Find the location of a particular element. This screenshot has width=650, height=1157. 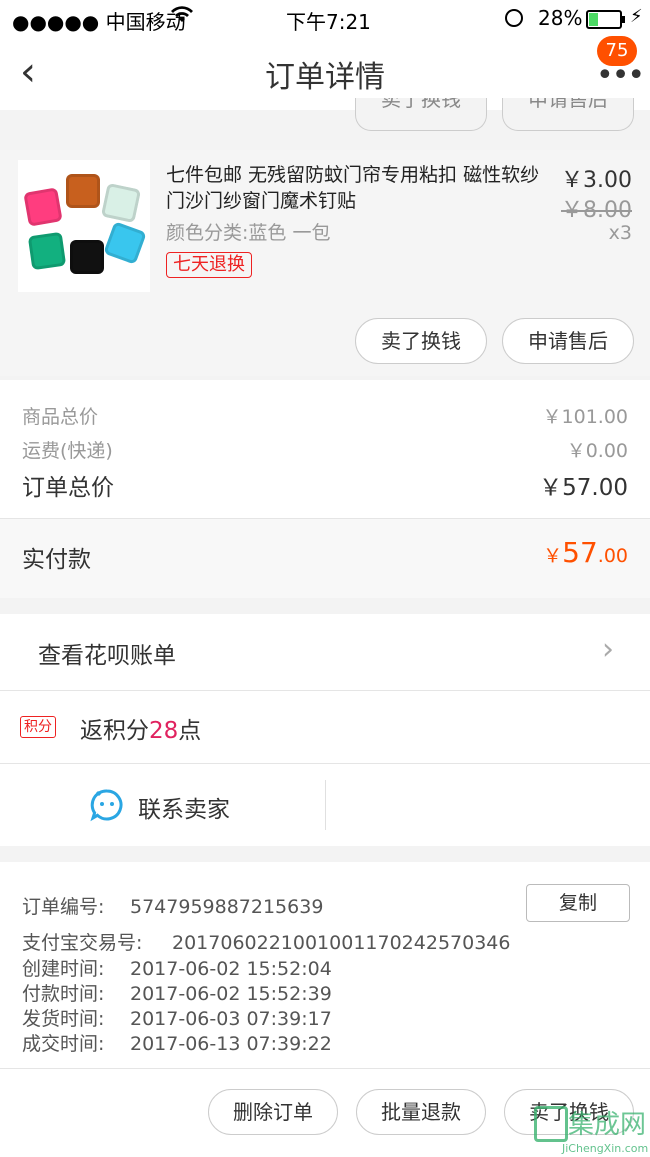

notification-badge: 75 is located at coordinates (617, 51).